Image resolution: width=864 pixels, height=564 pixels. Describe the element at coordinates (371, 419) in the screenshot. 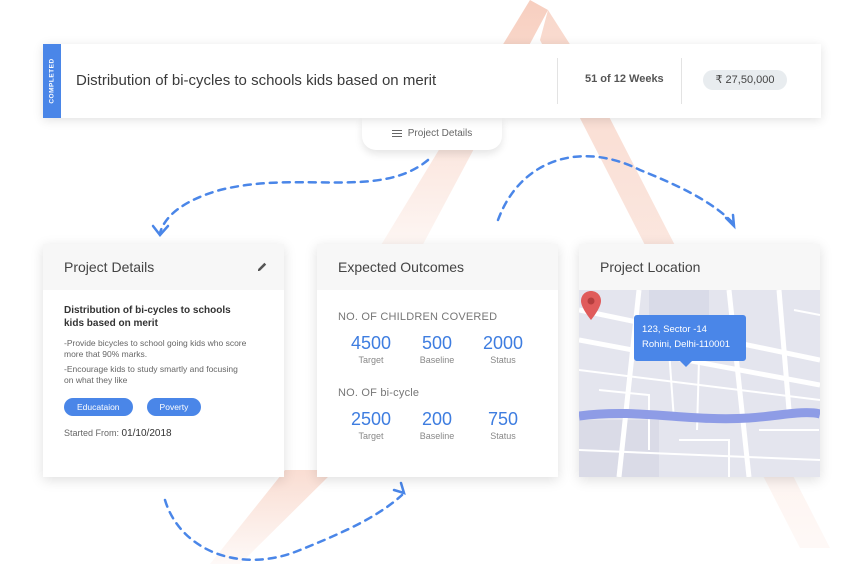

I see `metric-value: 2500` at that location.